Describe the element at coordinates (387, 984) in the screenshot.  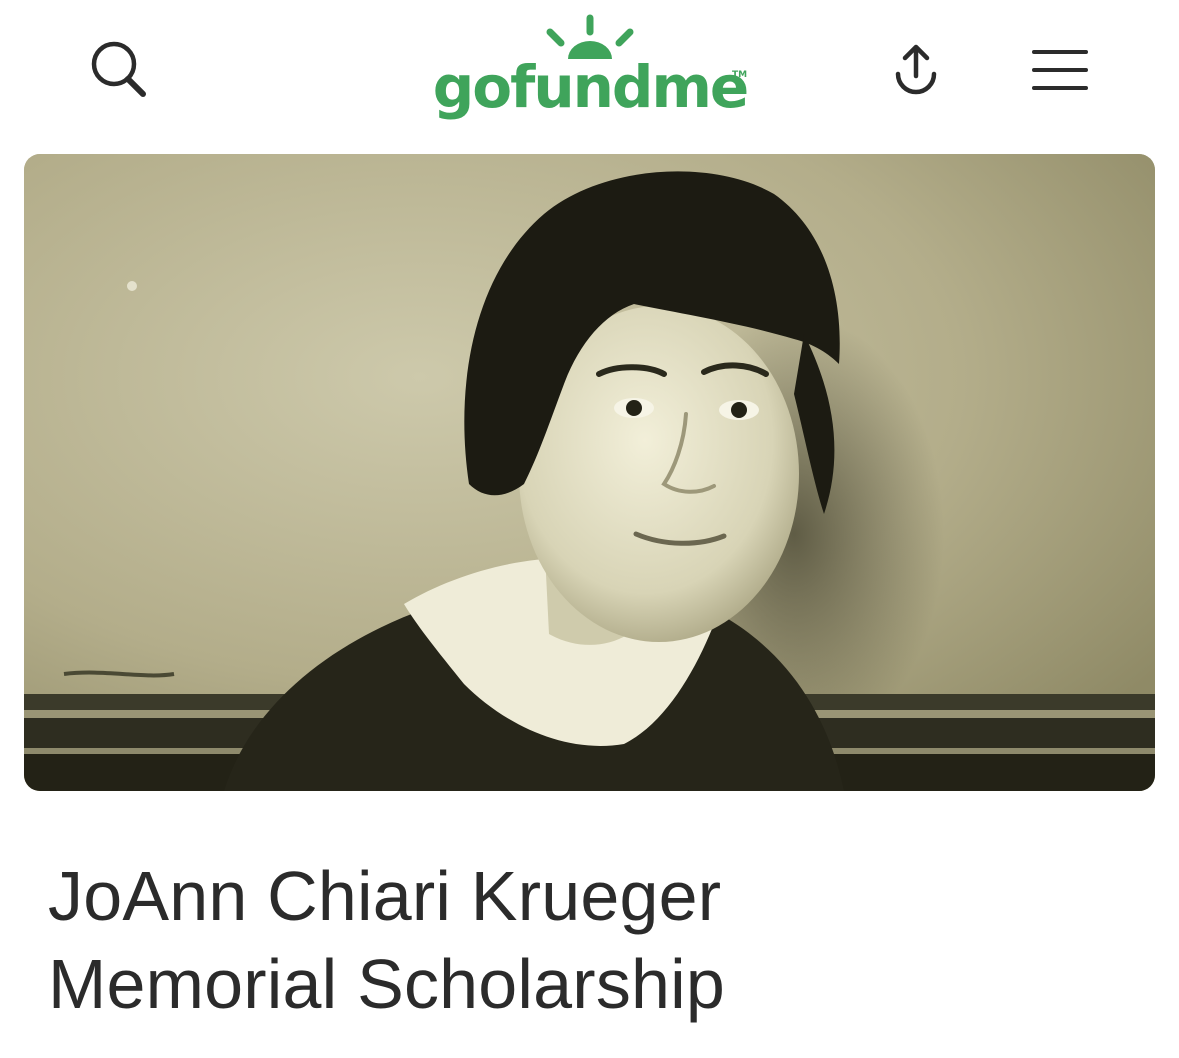
I see `campaign-title-line-2: Memorial Scholarship` at that location.